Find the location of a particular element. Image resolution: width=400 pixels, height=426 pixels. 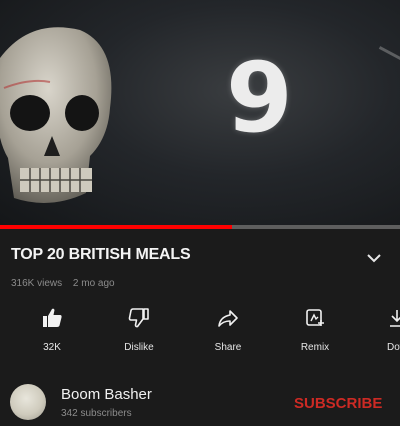

remix-button: Remix is located at coordinates (315, 333).